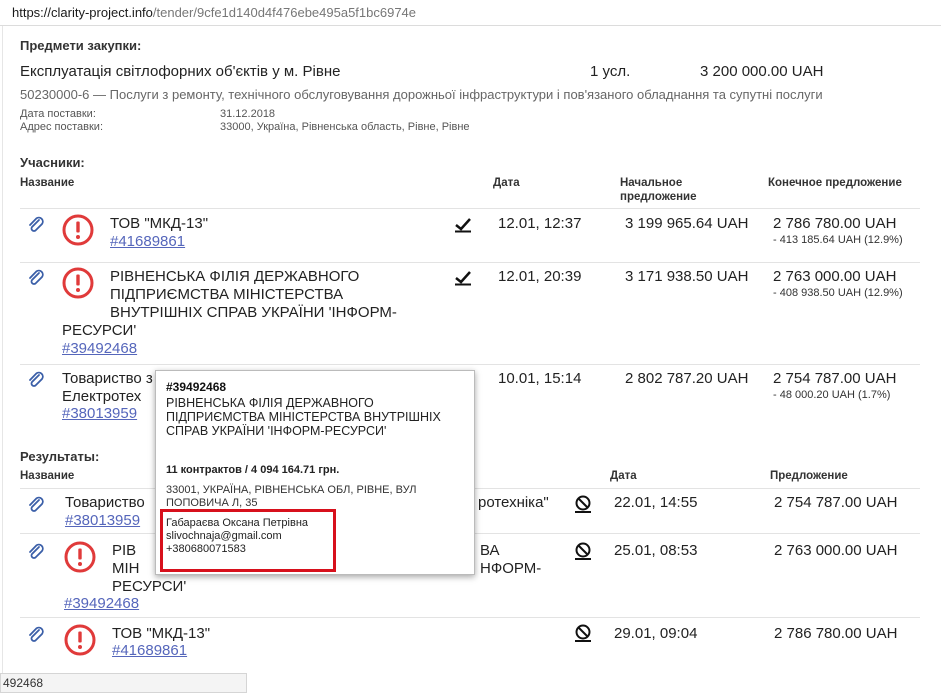 The image size is (941, 693). I want to click on result-name-line: РЕСУРСИ', so click(149, 586).